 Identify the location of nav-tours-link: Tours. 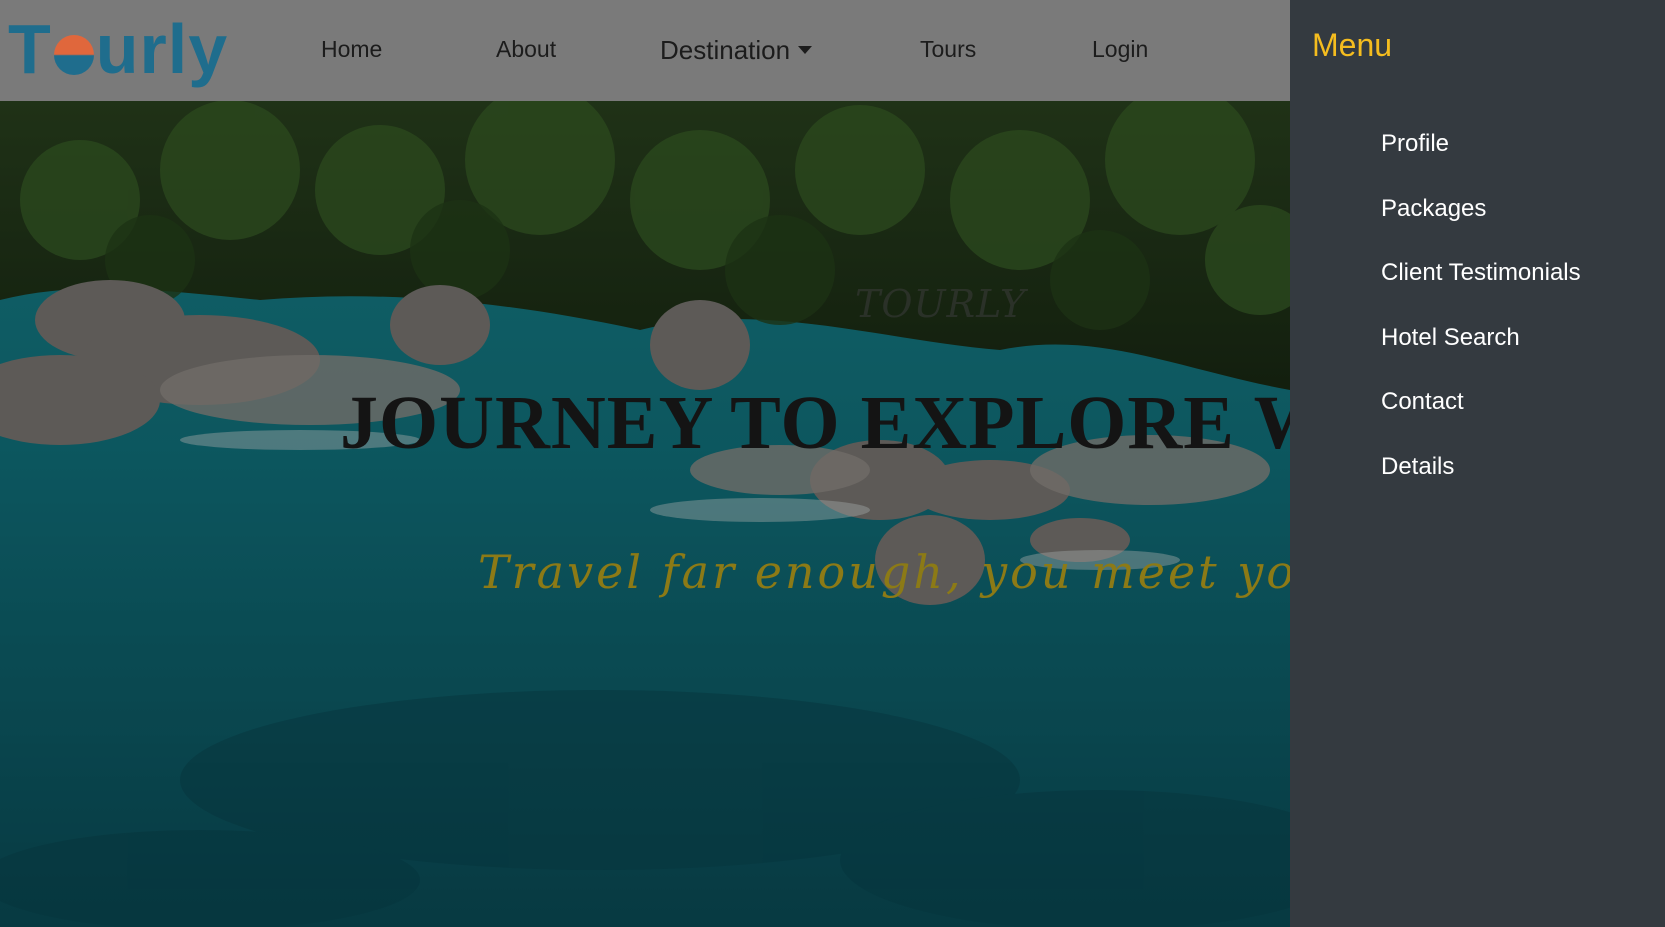
(948, 49).